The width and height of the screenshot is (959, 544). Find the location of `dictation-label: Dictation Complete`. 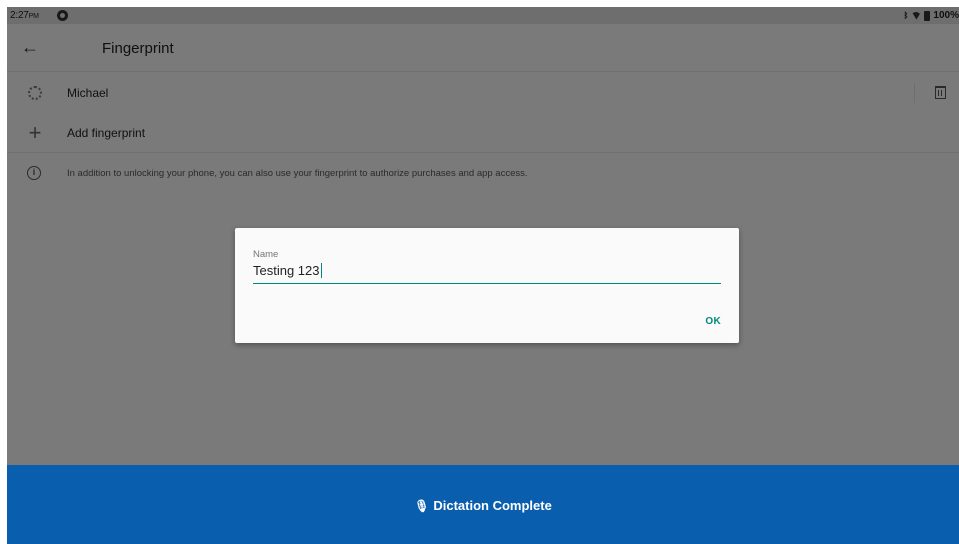

dictation-label: Dictation Complete is located at coordinates (492, 505).